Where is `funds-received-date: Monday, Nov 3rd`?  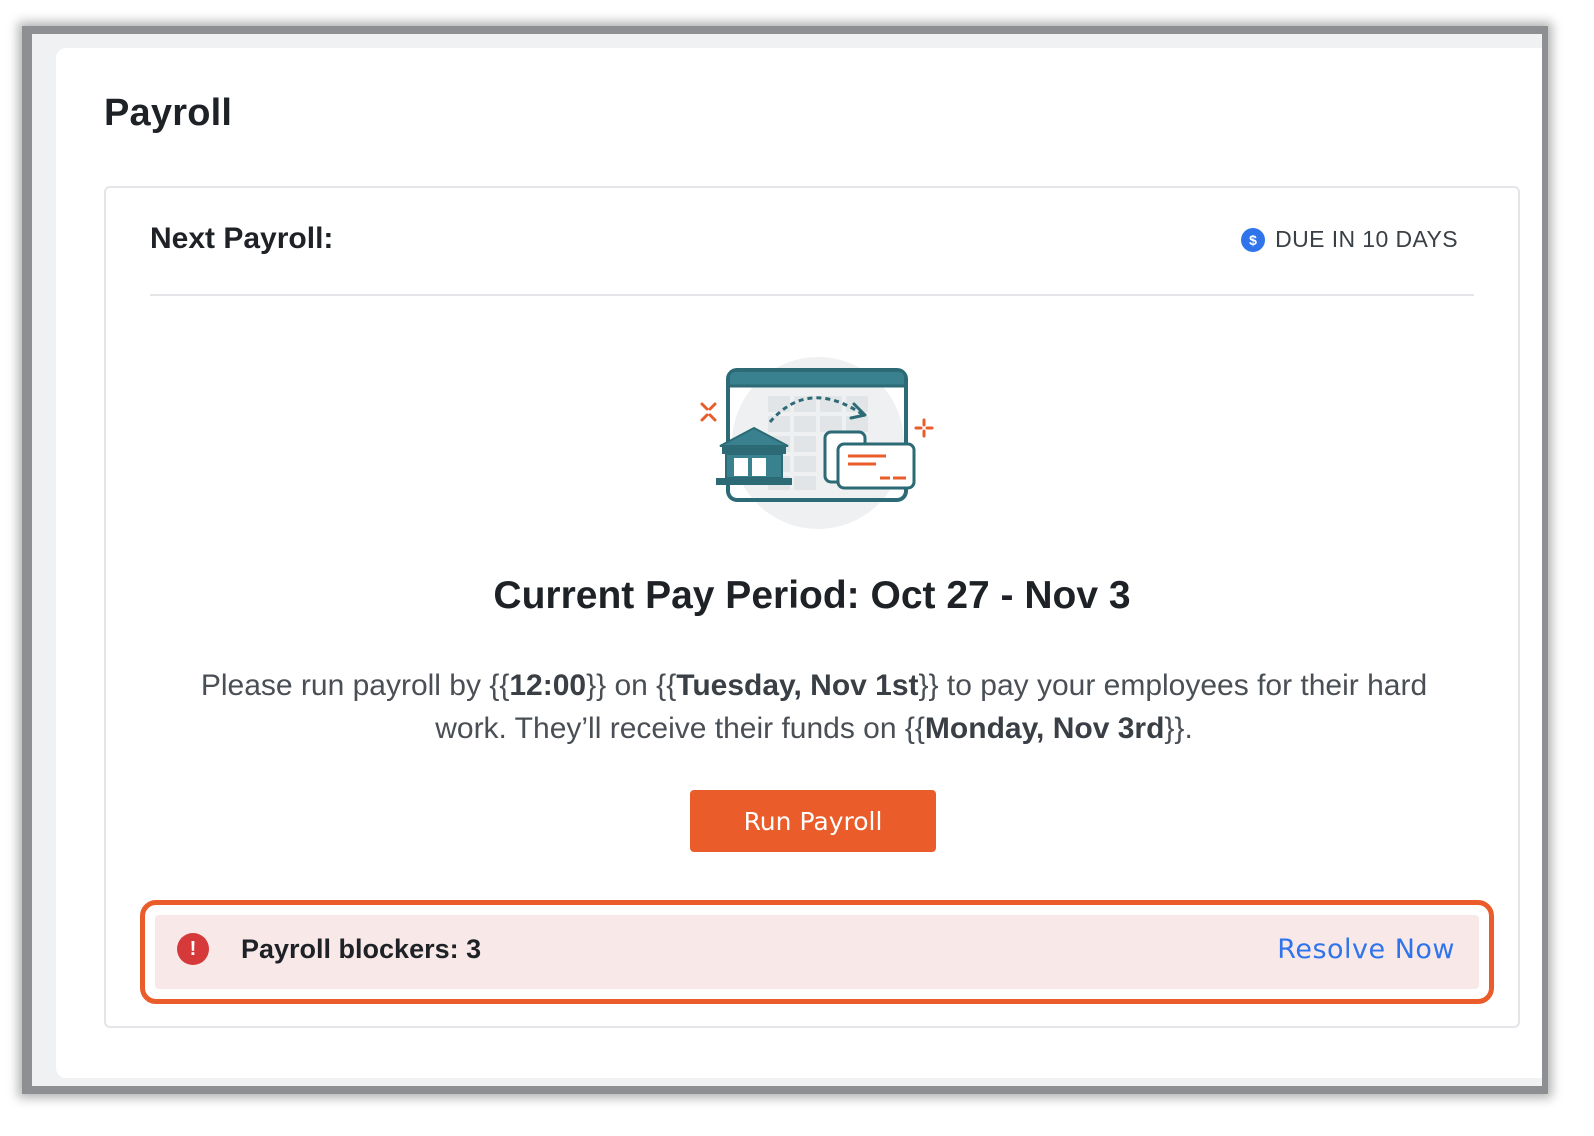 funds-received-date: Monday, Nov 3rd is located at coordinates (1044, 728).